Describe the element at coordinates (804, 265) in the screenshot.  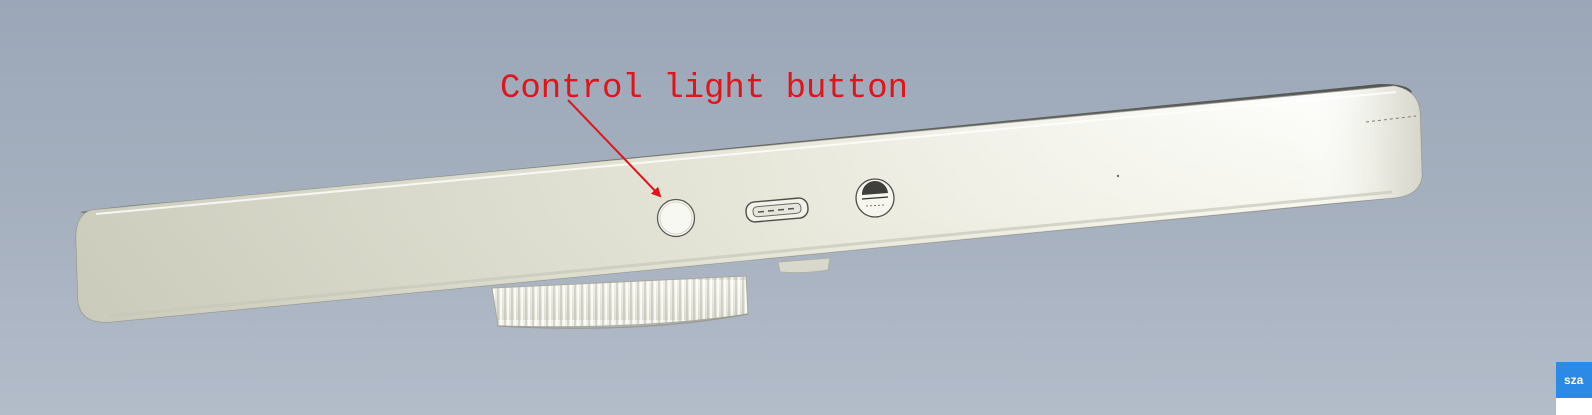
I see `small-foot` at that location.